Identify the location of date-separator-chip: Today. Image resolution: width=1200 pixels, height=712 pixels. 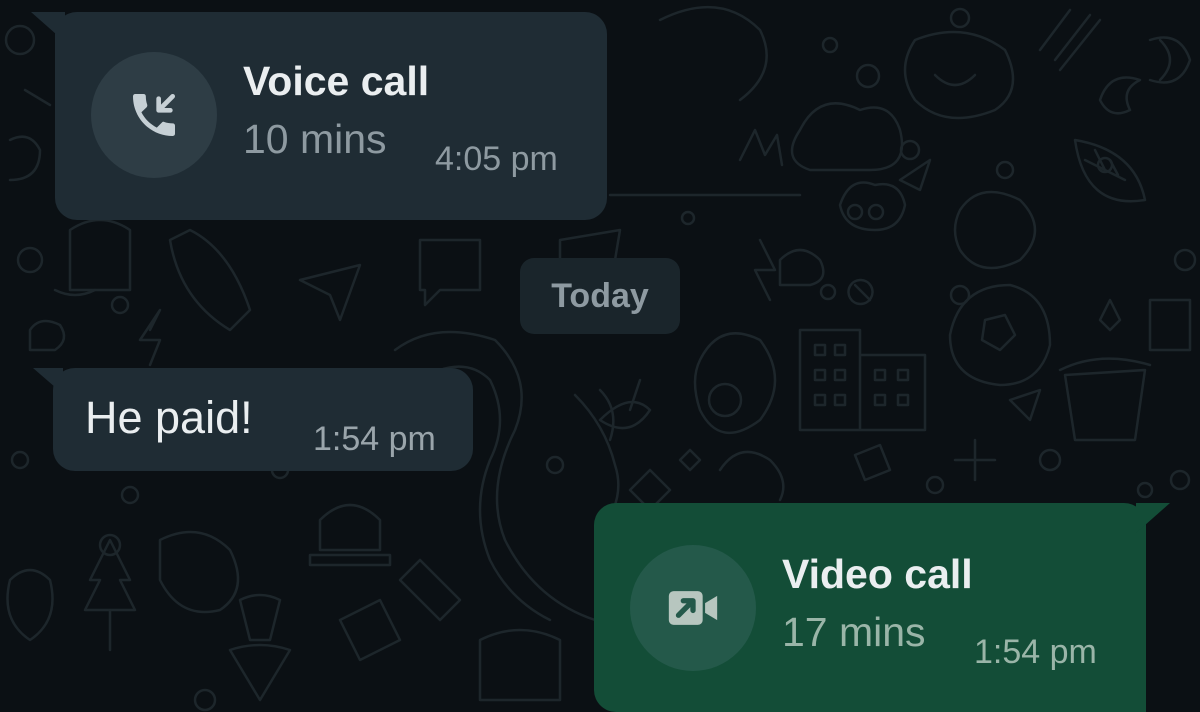
(600, 296).